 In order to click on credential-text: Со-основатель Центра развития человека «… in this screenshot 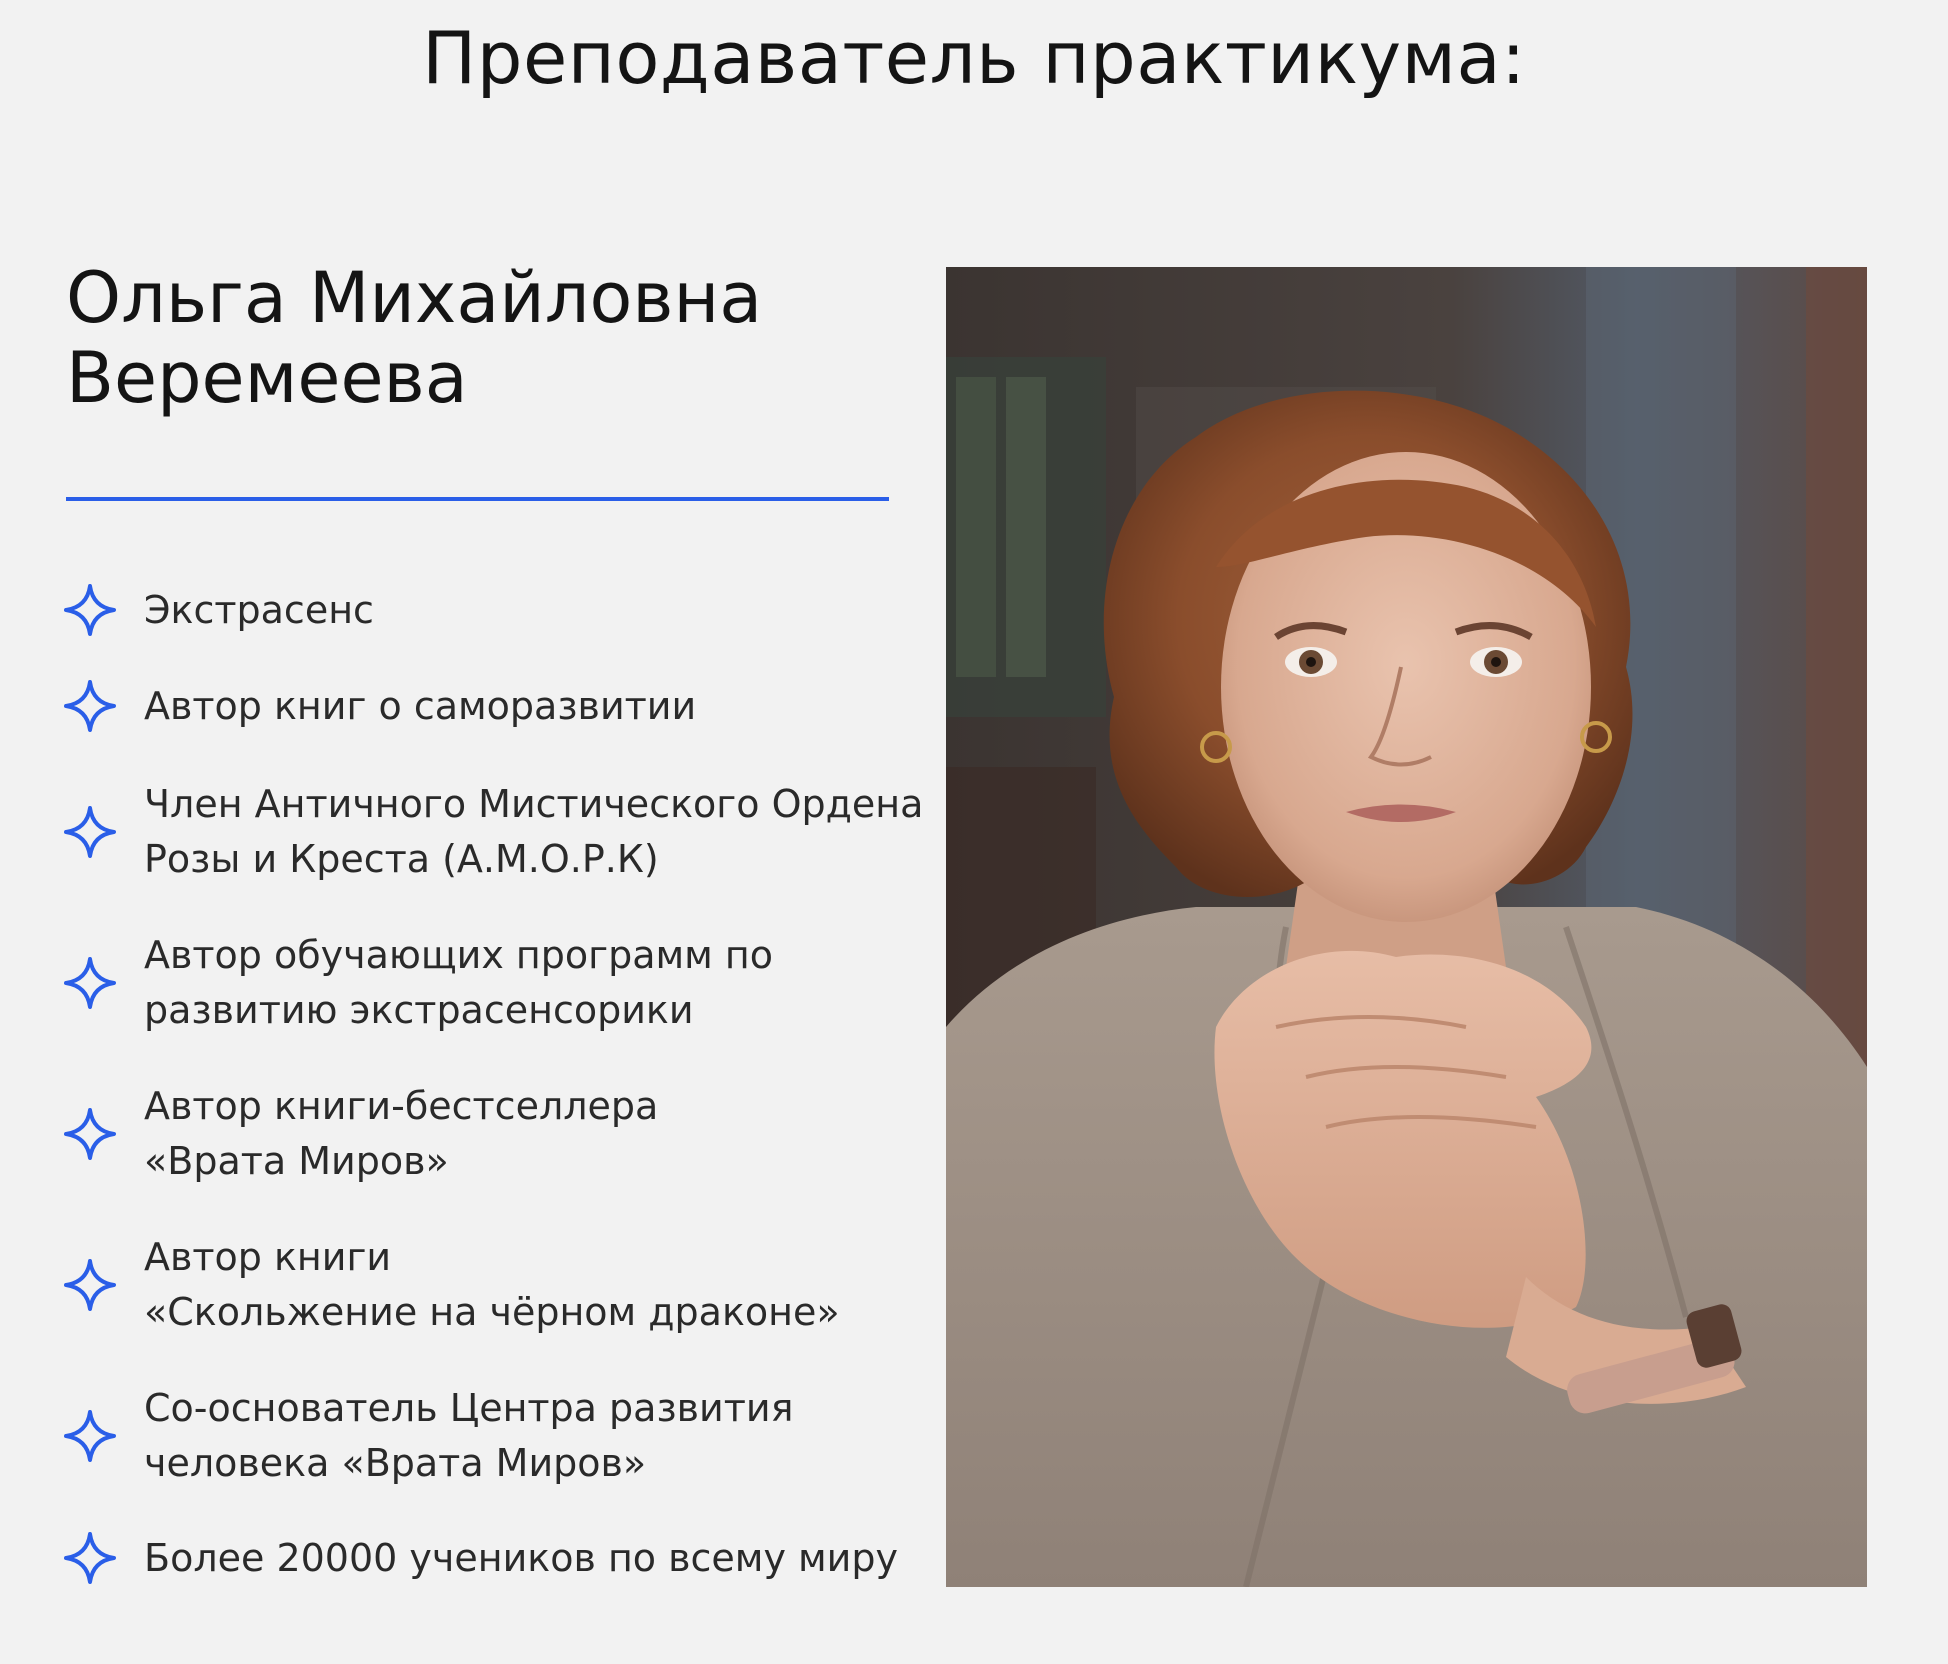, I will do `click(468, 1436)`.